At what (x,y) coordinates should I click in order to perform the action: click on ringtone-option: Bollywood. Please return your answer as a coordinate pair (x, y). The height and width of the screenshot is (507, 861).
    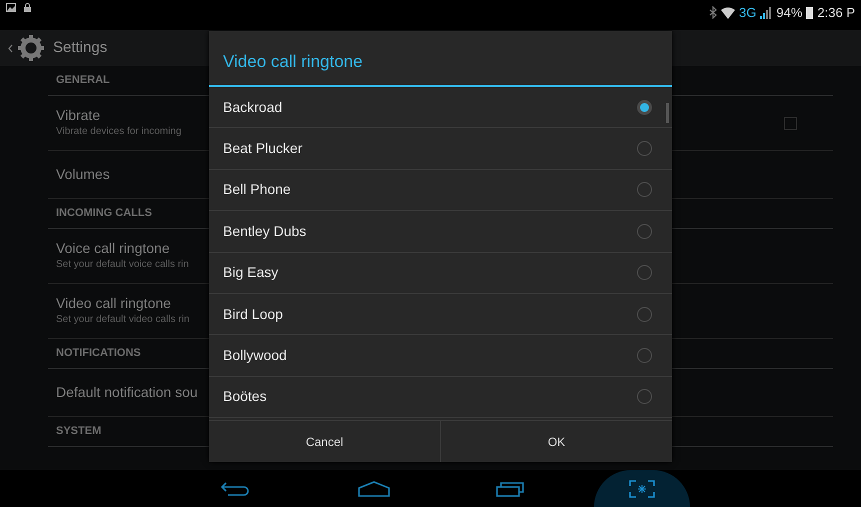
    Looking at the image, I should click on (440, 356).